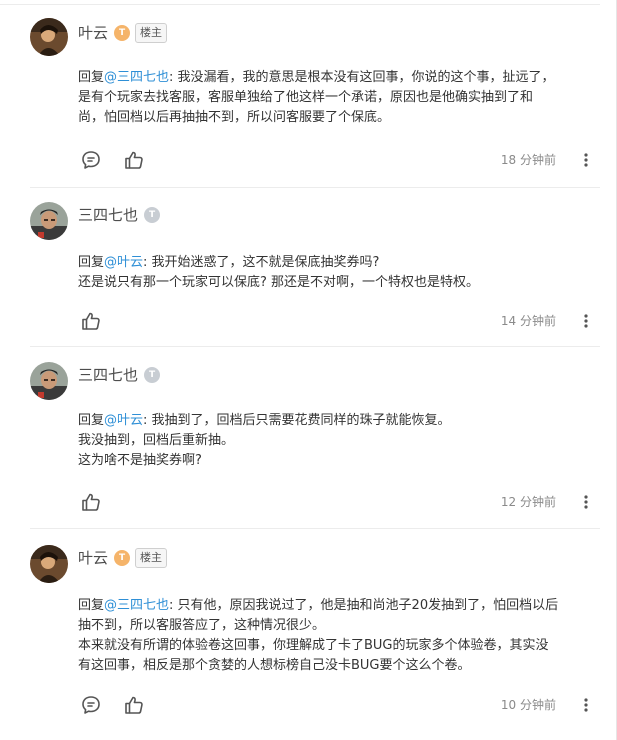  What do you see at coordinates (340, 160) in the screenshot?
I see `comment-actions: 18 分钟前` at bounding box center [340, 160].